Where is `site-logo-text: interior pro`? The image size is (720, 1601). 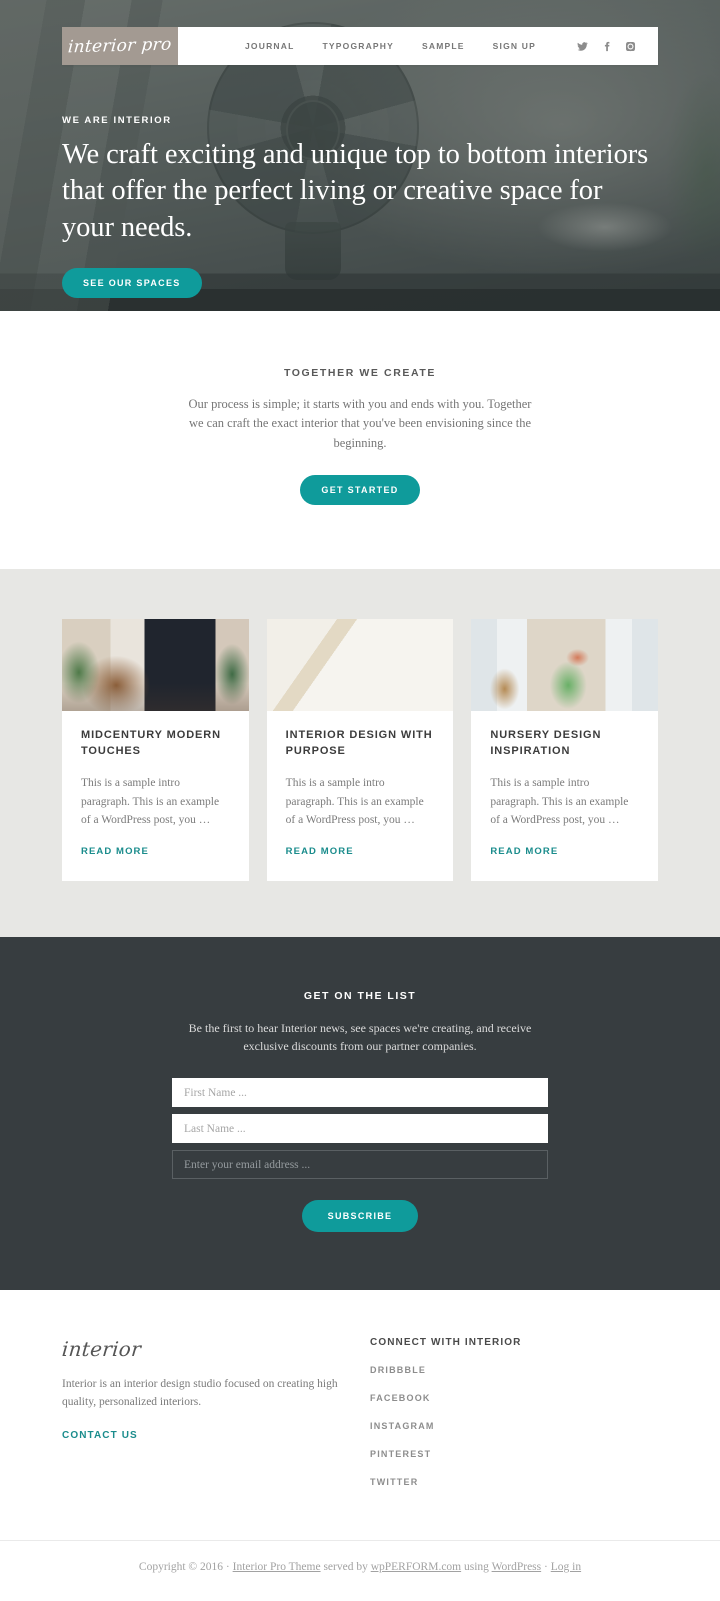
site-logo-text: interior pro is located at coordinates (120, 46).